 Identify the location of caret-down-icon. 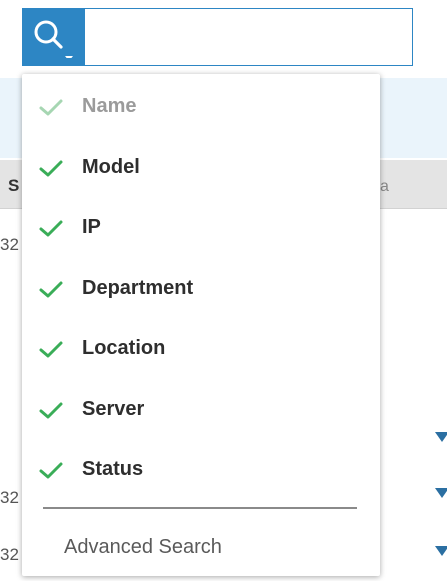
(69, 57).